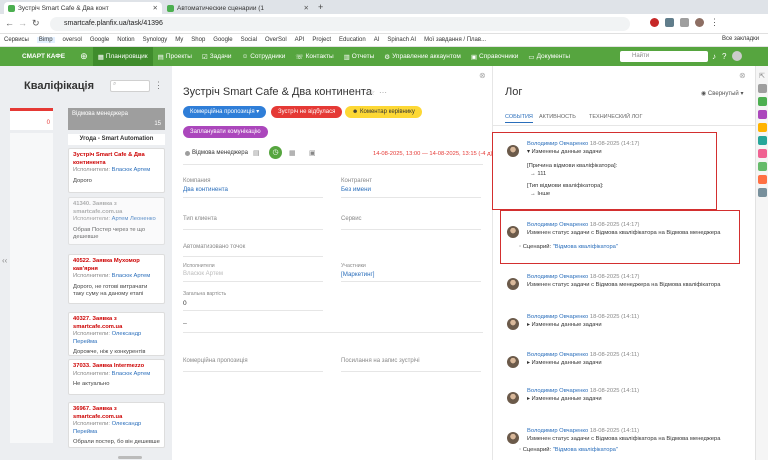 Image resolution: width=768 pixels, height=460 pixels. What do you see at coordinates (155, 40) in the screenshot?
I see `bookmark-item: Synology` at bounding box center [155, 40].